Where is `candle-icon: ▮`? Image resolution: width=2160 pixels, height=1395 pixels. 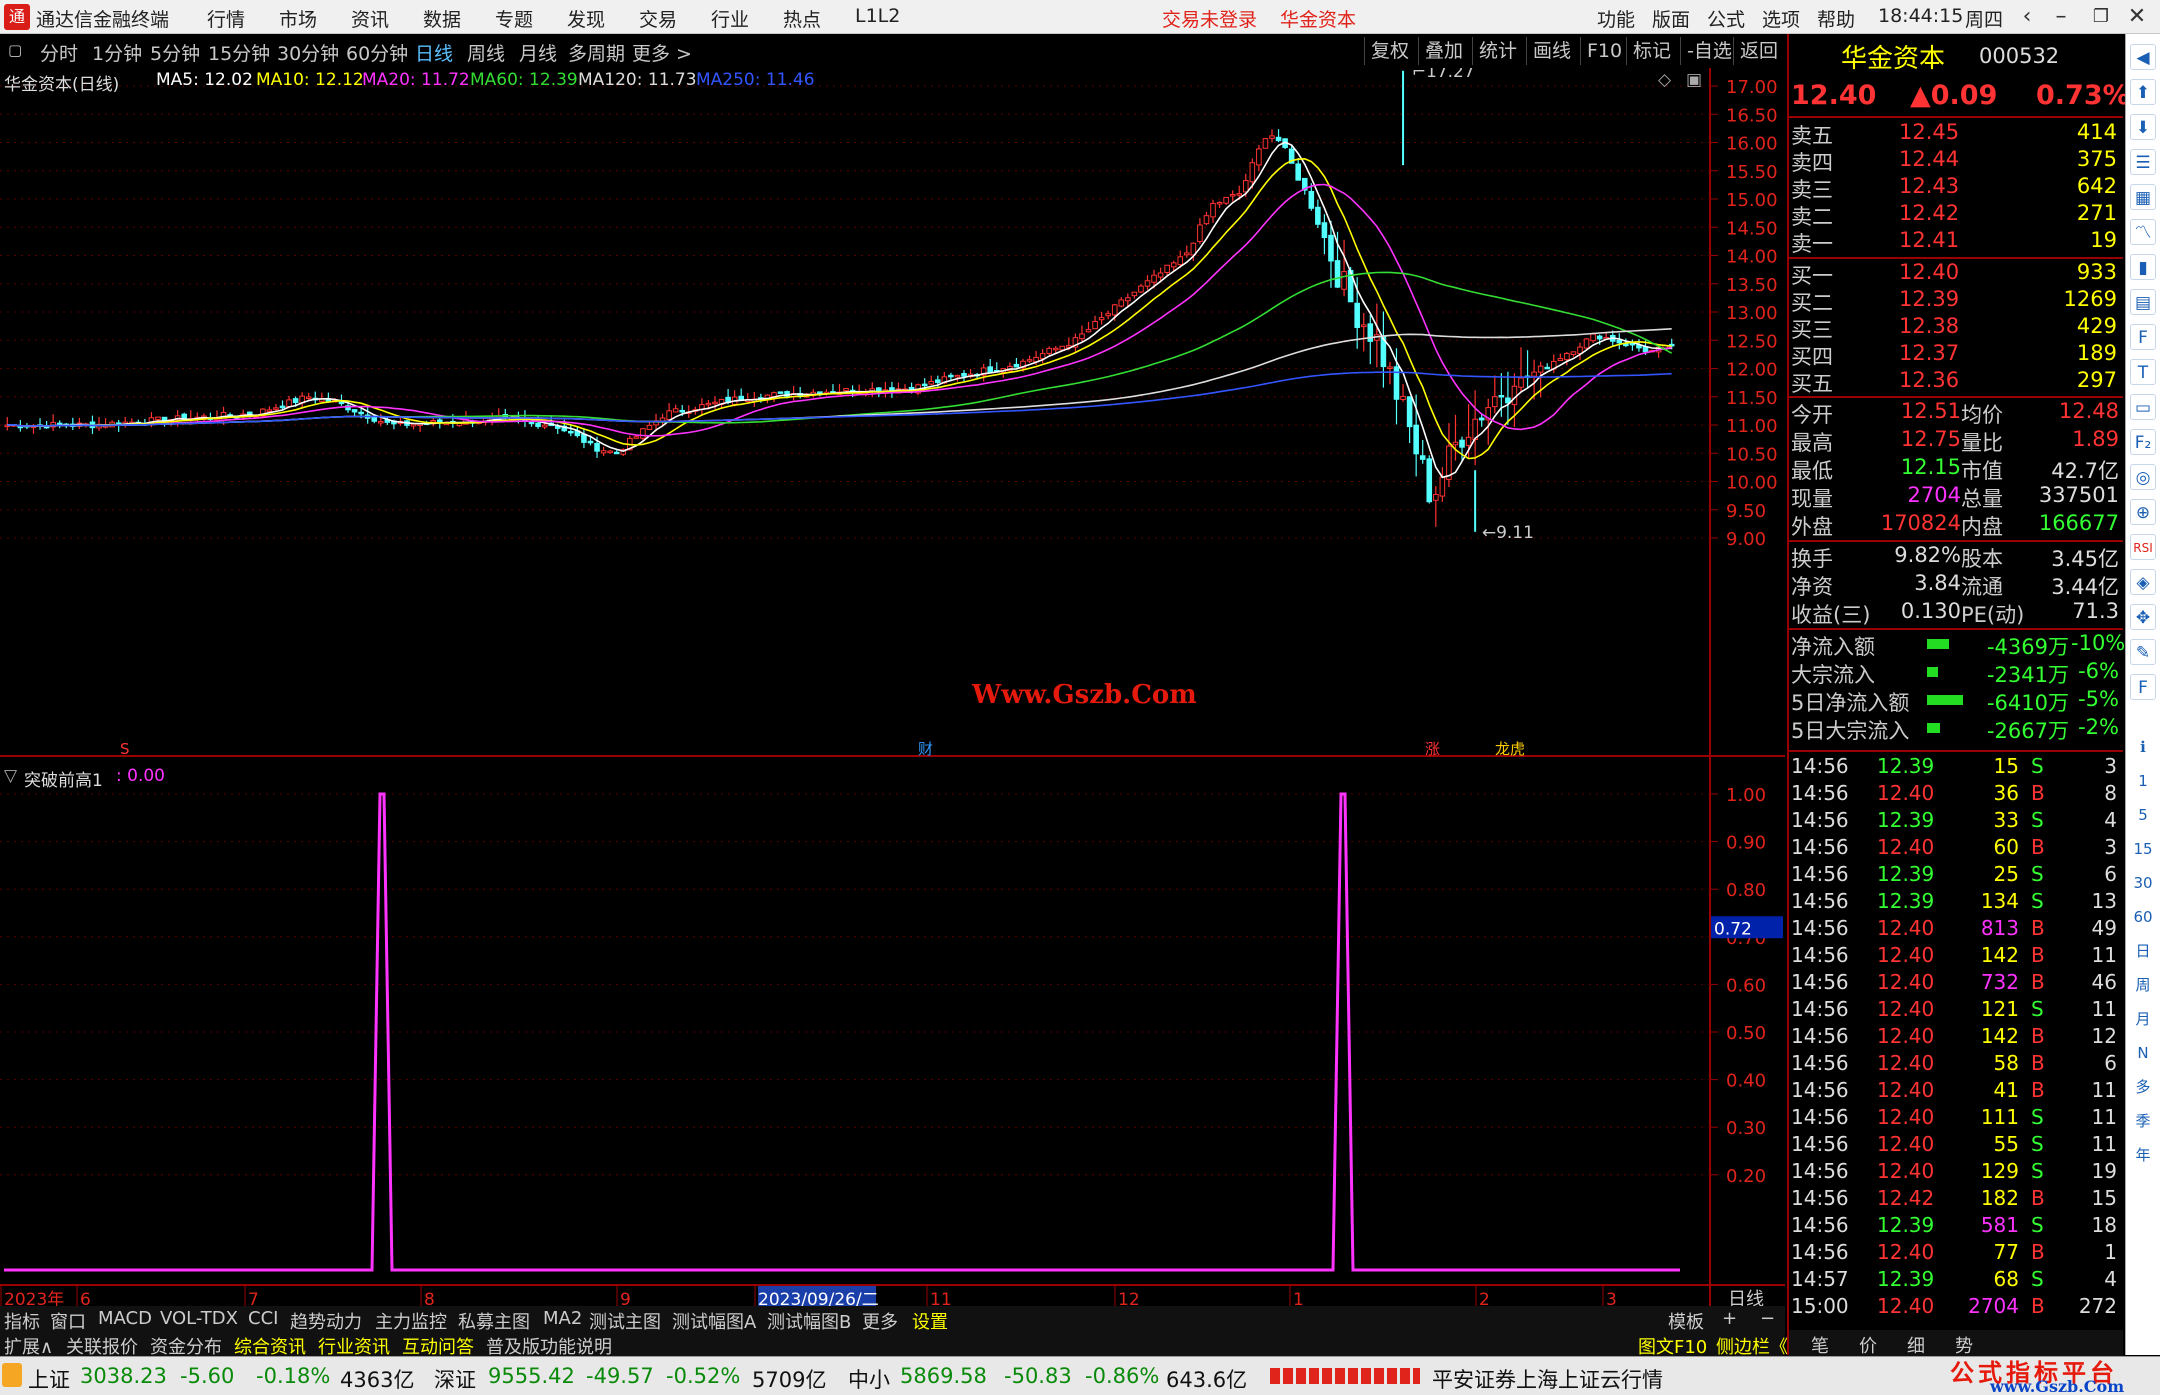 candle-icon: ▮ is located at coordinates (2143, 267).